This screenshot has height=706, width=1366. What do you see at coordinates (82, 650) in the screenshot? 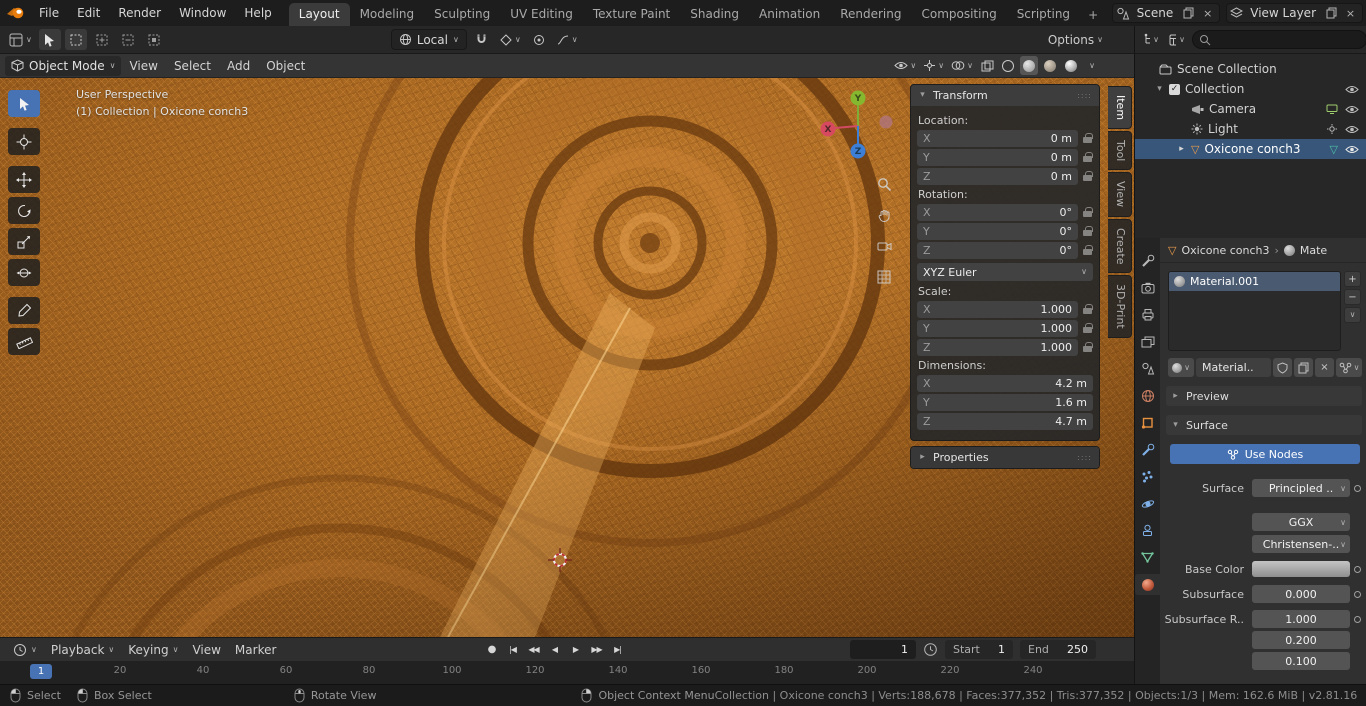
I see `timeline-menu-playback: Playback ∨` at bounding box center [82, 650].